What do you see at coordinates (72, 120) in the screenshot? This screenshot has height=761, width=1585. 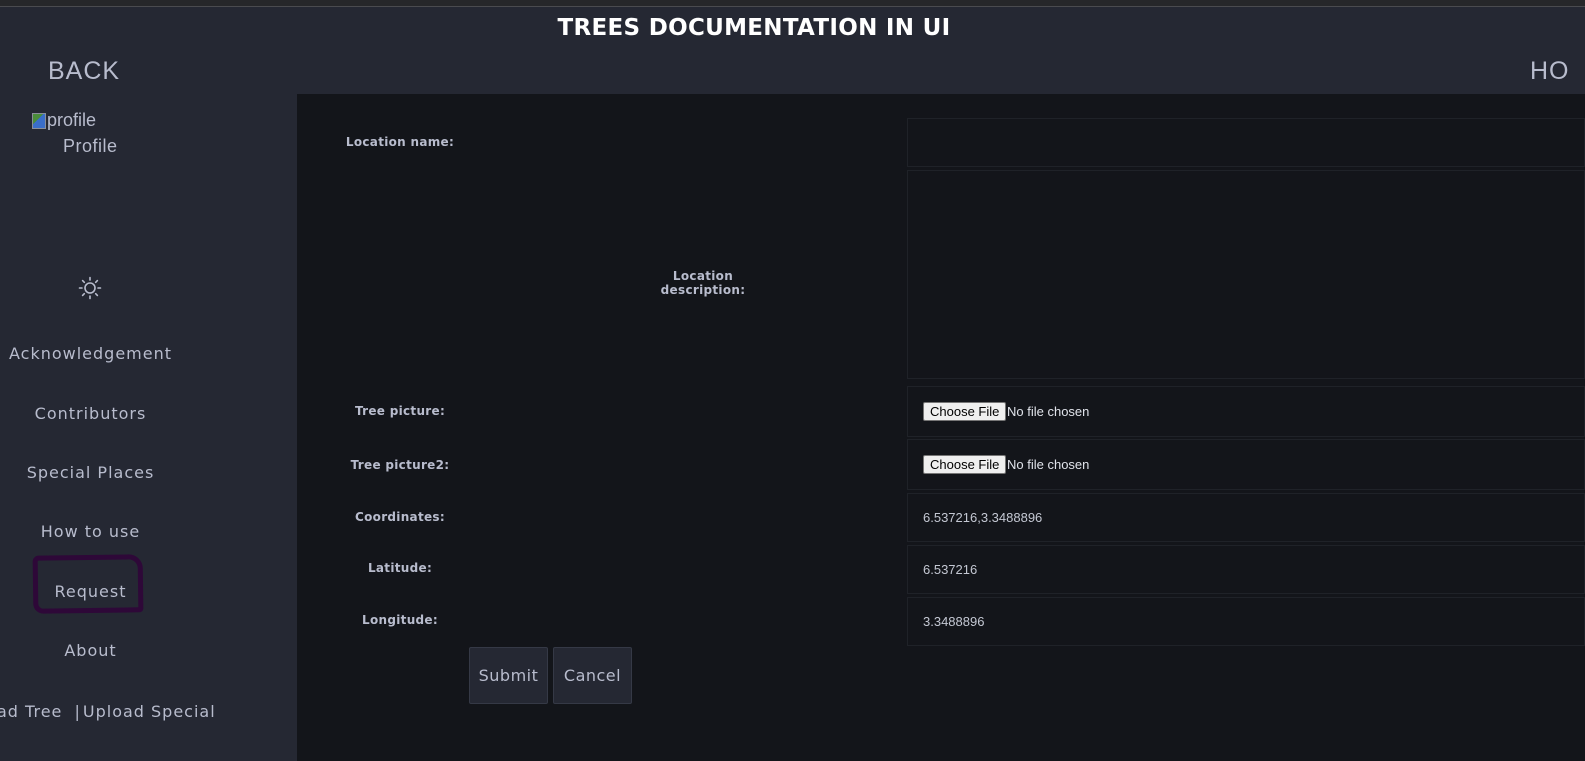 I see `profile-image-alt: profile` at bounding box center [72, 120].